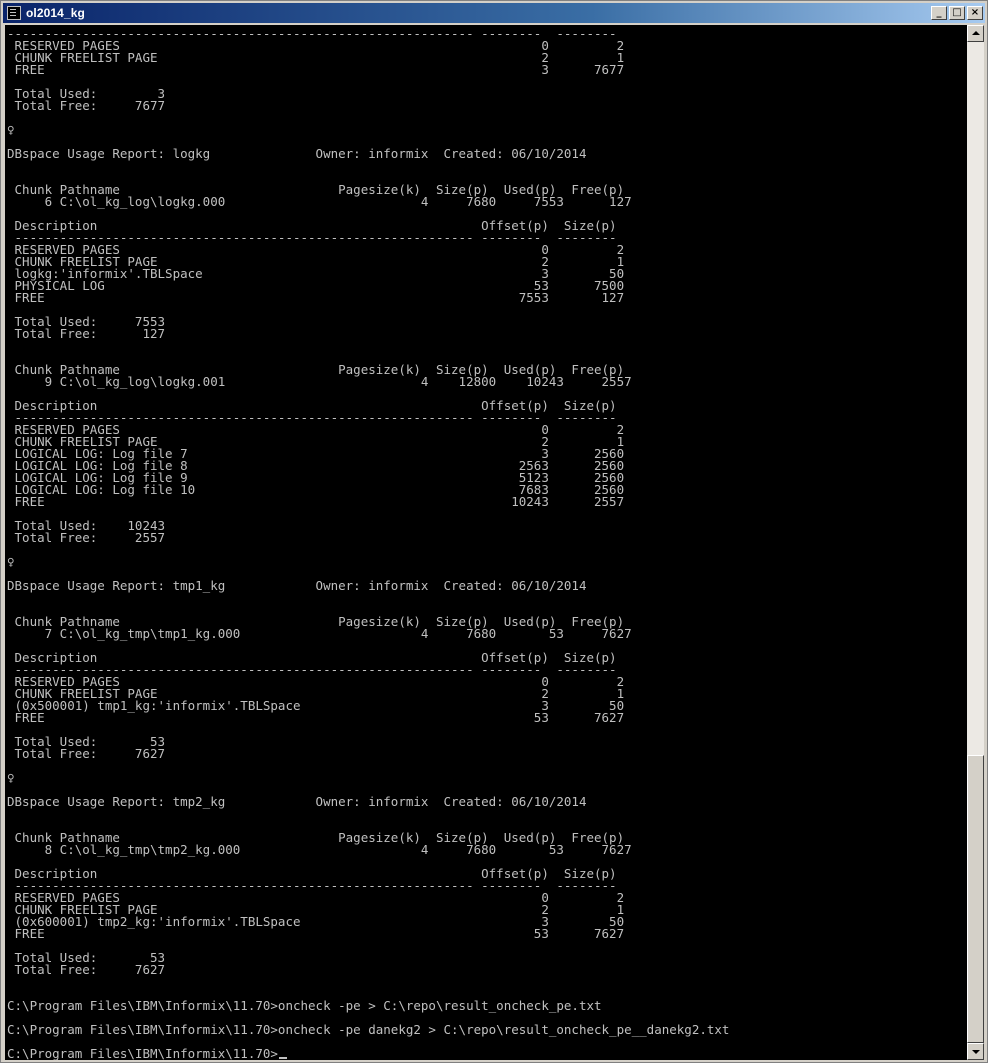  What do you see at coordinates (86, 537) in the screenshot?
I see `console-line: Total Free: 2557` at bounding box center [86, 537].